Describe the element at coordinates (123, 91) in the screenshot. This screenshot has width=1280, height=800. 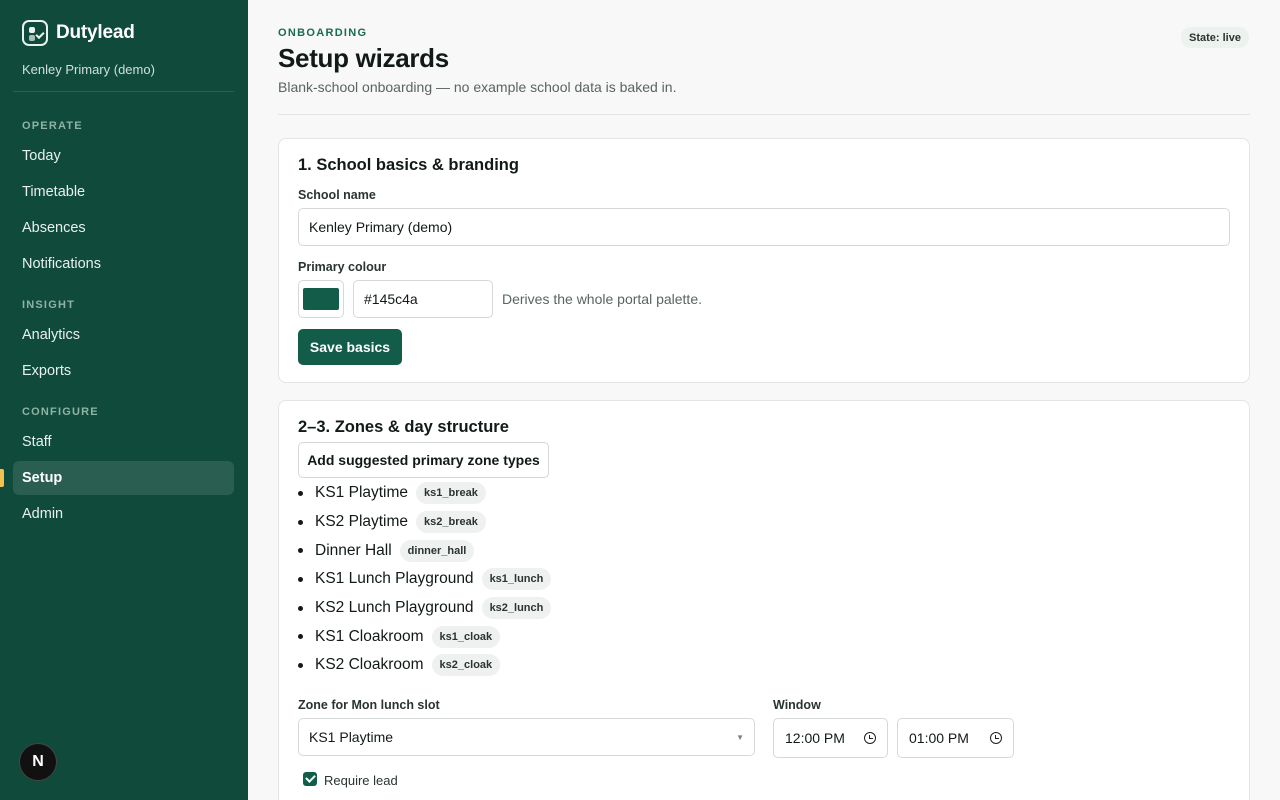
I see `sidebar-divider` at that location.